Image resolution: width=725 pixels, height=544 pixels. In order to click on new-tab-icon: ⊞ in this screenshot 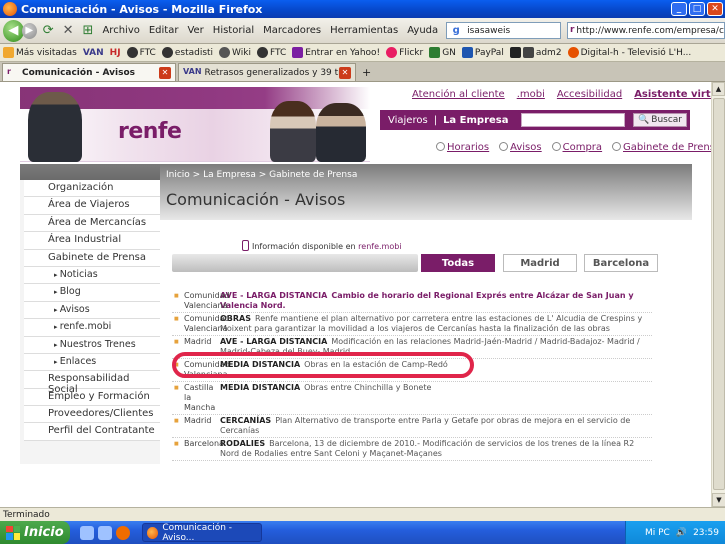, I will do `click(88, 31)`.